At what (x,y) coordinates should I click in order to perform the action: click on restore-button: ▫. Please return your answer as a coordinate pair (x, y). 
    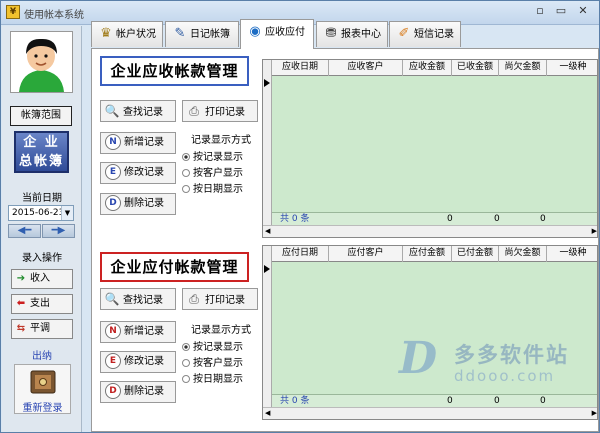
    Looking at the image, I should click on (540, 12).